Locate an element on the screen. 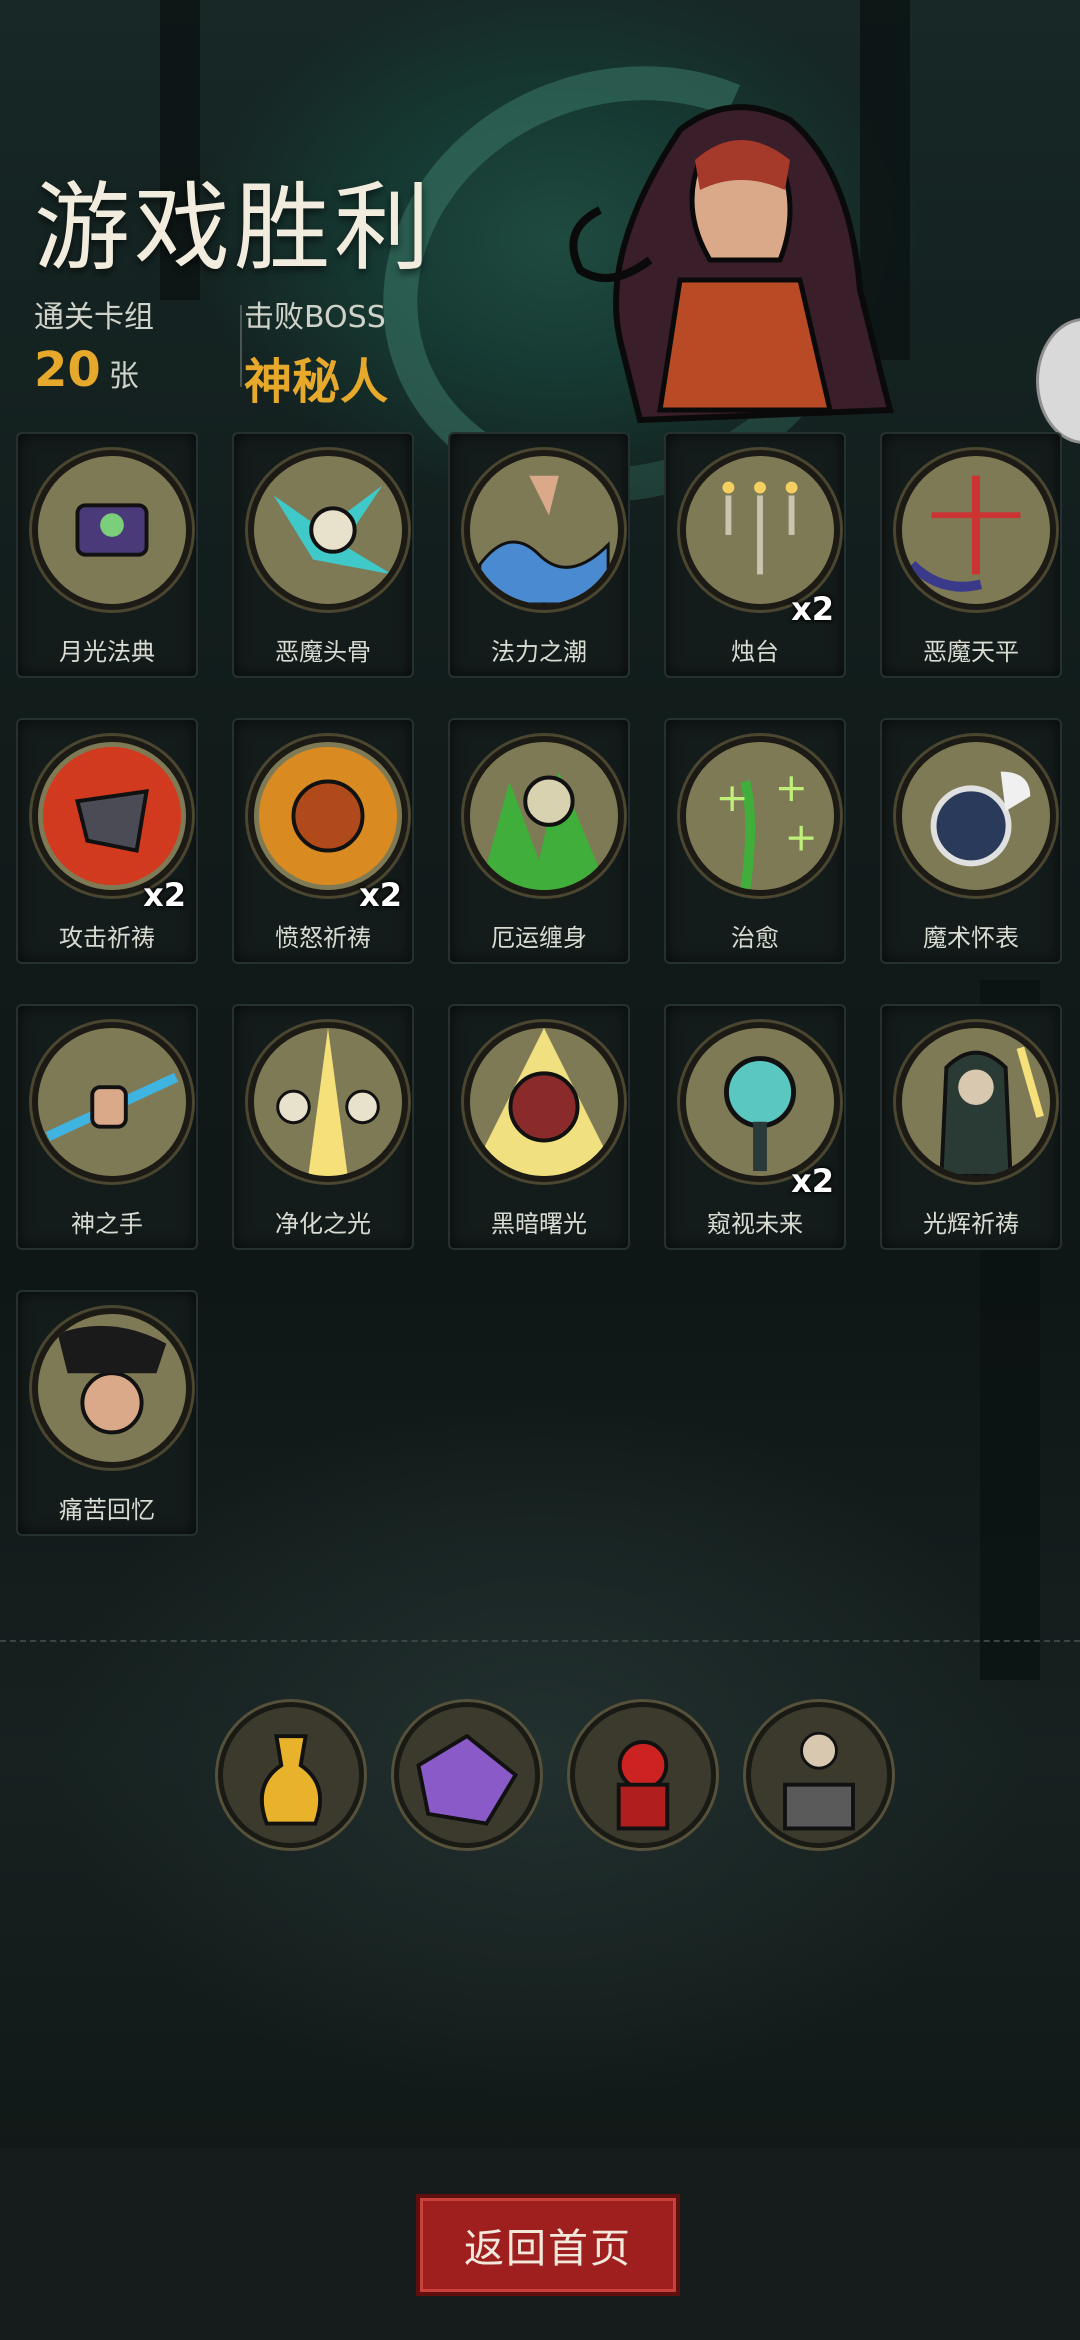  card-item: + + + 治愈 is located at coordinates (755, 841).